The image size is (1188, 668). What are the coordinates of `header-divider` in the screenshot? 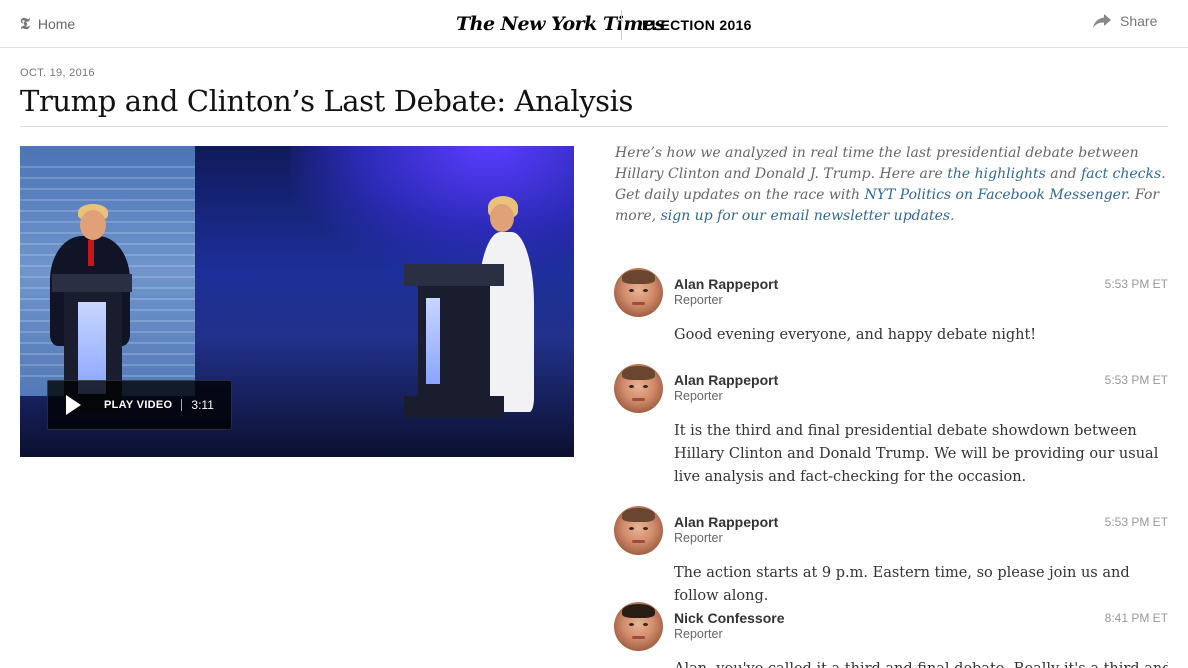 It's located at (621, 25).